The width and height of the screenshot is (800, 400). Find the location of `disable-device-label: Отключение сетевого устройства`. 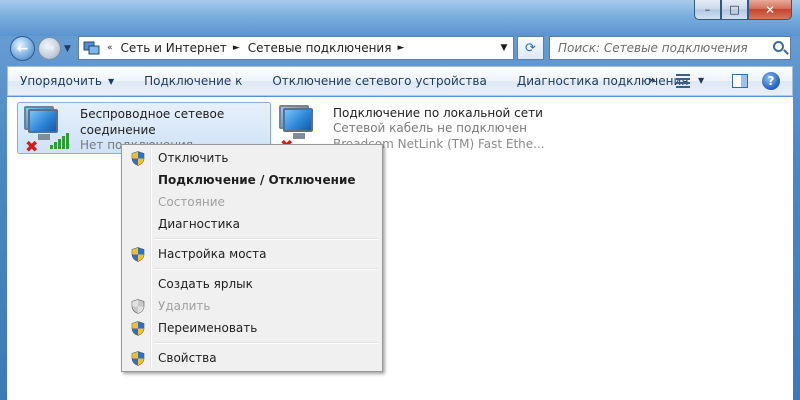

disable-device-label: Отключение сетевого устройства is located at coordinates (379, 81).